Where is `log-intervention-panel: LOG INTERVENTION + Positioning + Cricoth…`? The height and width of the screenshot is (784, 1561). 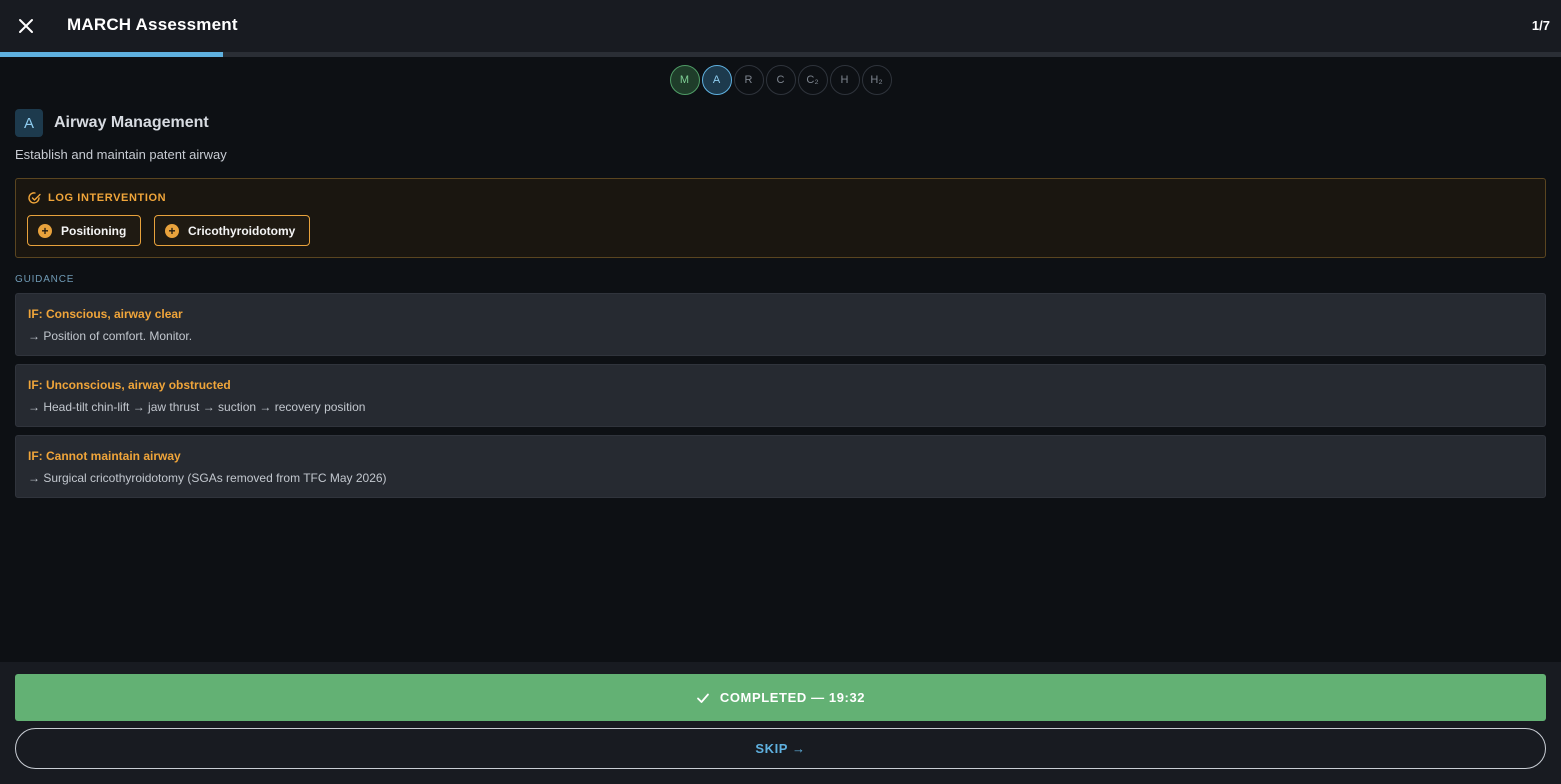
log-intervention-panel: LOG INTERVENTION + Positioning + Cricoth… is located at coordinates (780, 218).